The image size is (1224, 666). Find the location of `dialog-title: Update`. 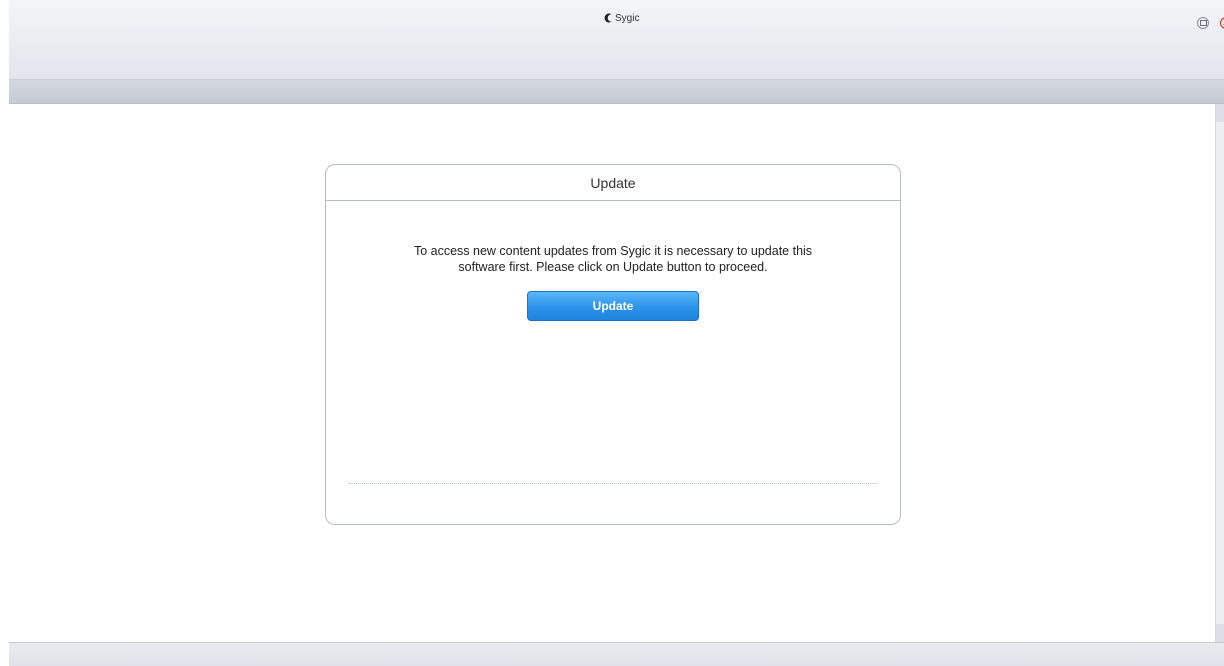

dialog-title: Update is located at coordinates (613, 183).